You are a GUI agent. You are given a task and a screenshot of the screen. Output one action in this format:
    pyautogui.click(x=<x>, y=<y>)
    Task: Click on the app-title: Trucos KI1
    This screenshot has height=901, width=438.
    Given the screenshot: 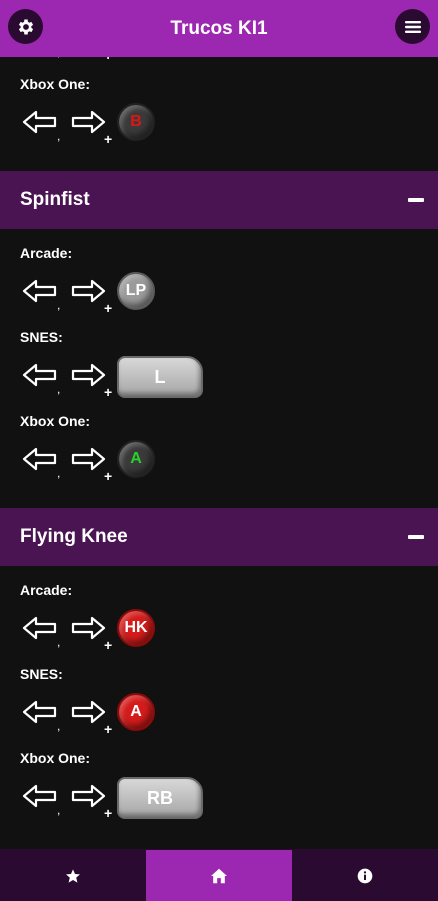 What is the action you would take?
    pyautogui.click(x=219, y=28)
    